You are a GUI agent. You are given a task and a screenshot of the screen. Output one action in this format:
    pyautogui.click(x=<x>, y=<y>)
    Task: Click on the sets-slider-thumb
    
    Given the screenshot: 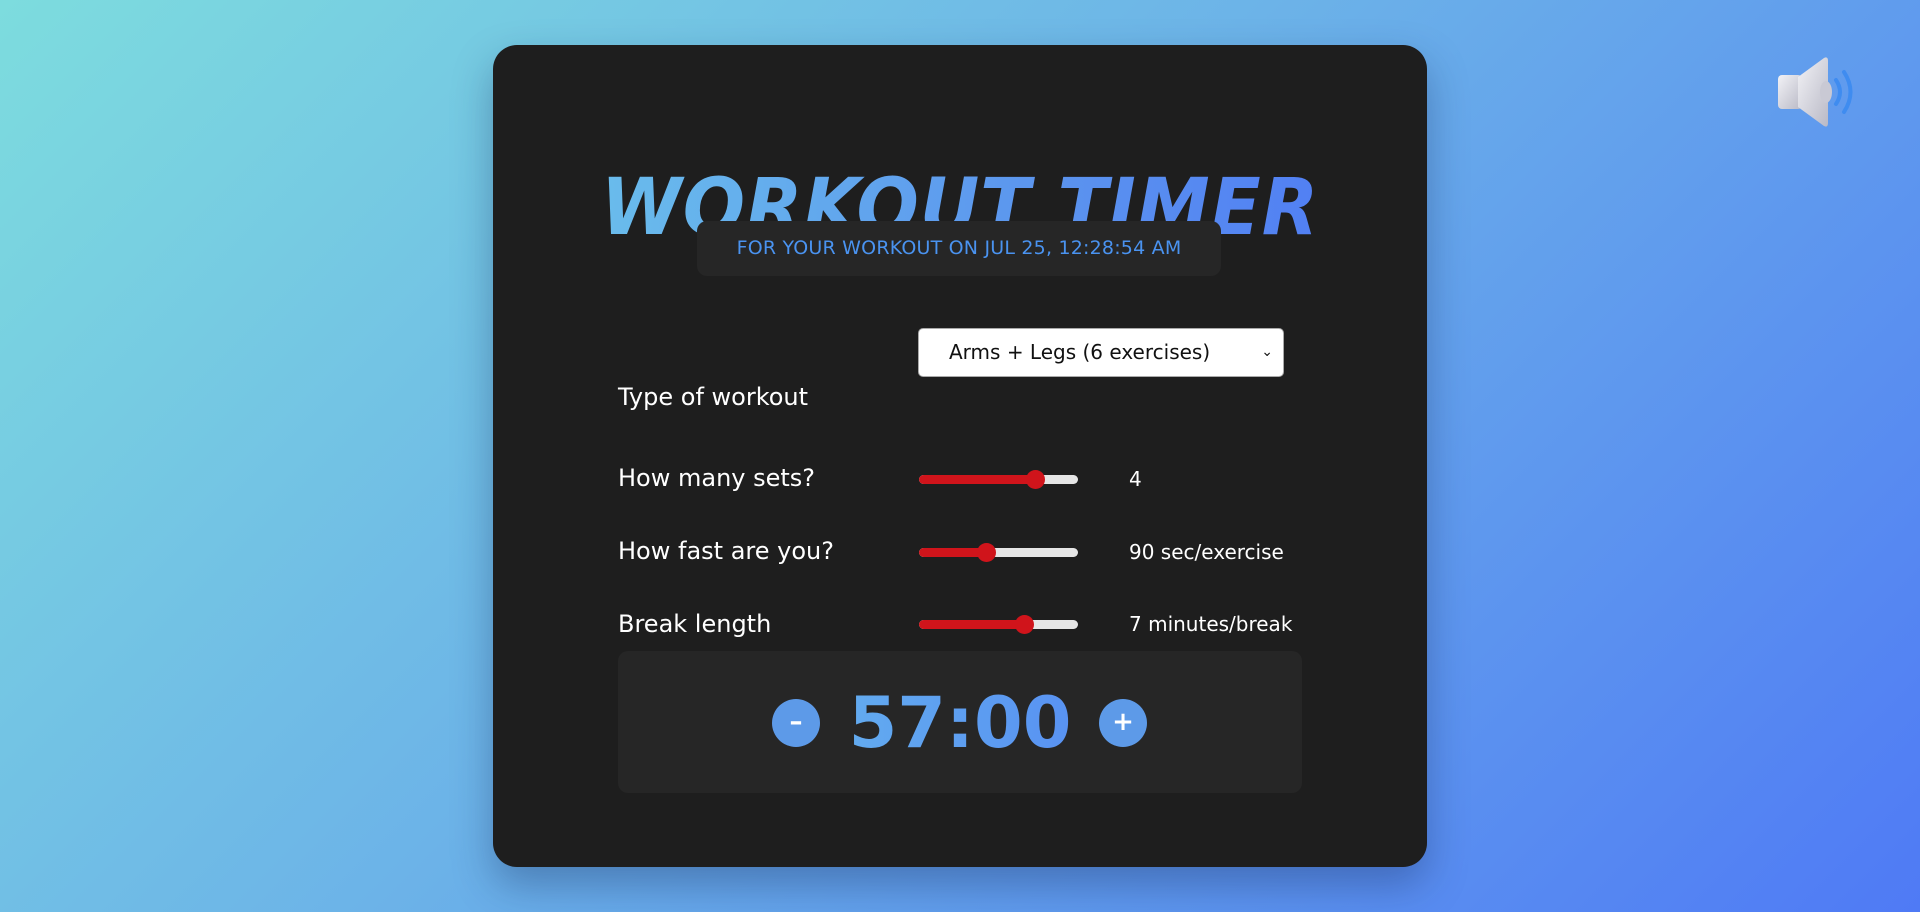 What is the action you would take?
    pyautogui.click(x=1036, y=479)
    